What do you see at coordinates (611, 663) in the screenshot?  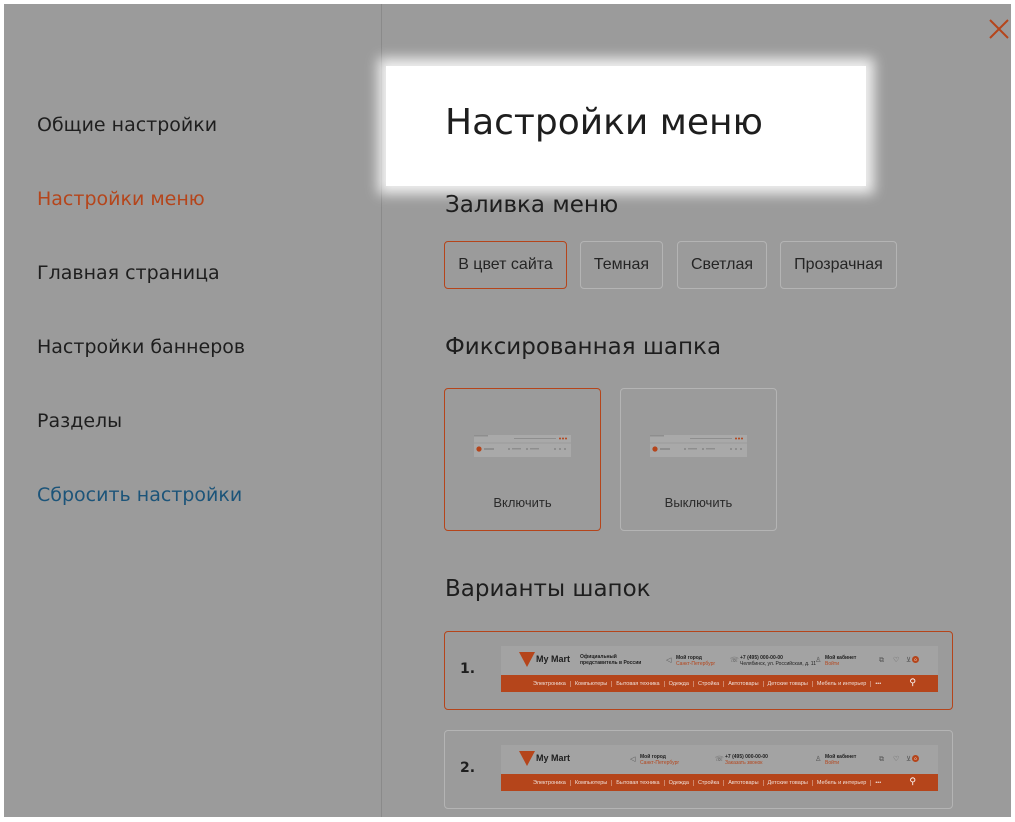 I see `preview-tagline-2: представитель в России` at bounding box center [611, 663].